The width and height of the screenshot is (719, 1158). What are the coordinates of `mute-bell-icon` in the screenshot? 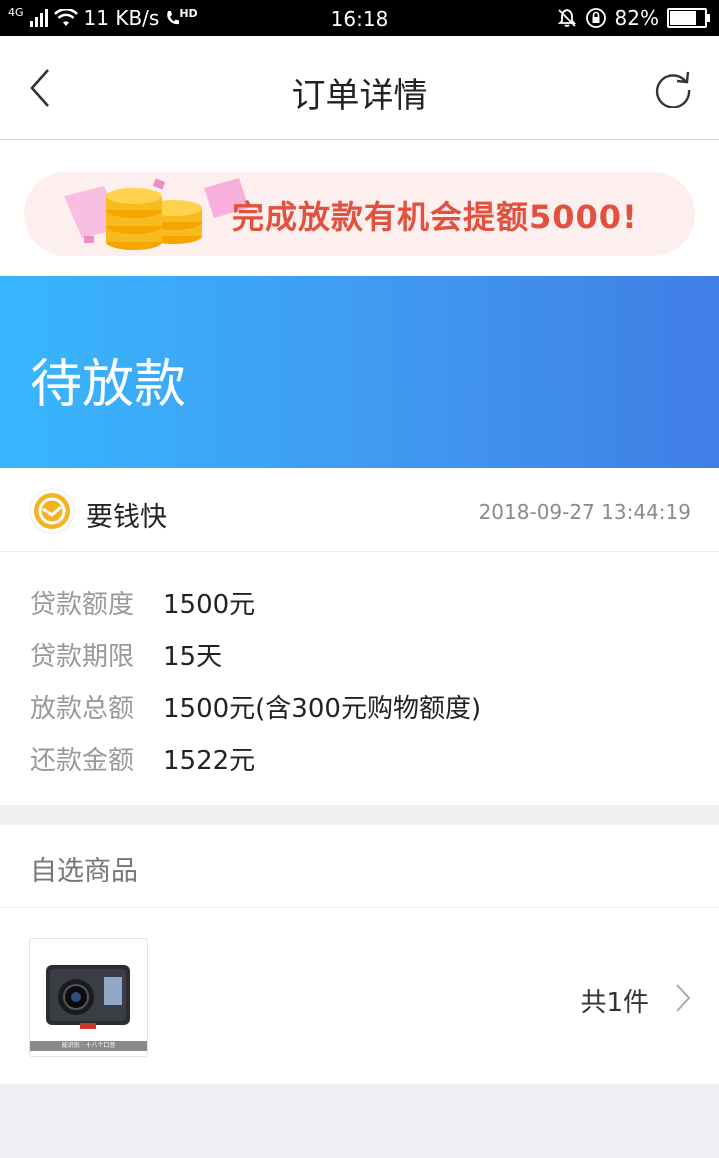 It's located at (566, 18).